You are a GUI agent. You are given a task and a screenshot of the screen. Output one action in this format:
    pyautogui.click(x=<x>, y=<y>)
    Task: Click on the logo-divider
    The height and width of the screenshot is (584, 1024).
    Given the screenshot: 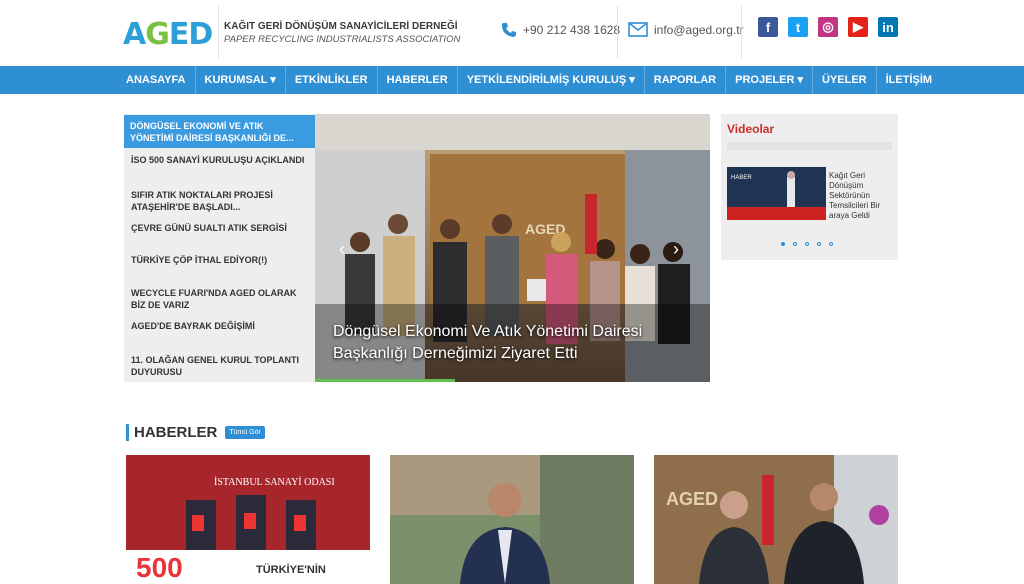 What is the action you would take?
    pyautogui.click(x=218, y=32)
    